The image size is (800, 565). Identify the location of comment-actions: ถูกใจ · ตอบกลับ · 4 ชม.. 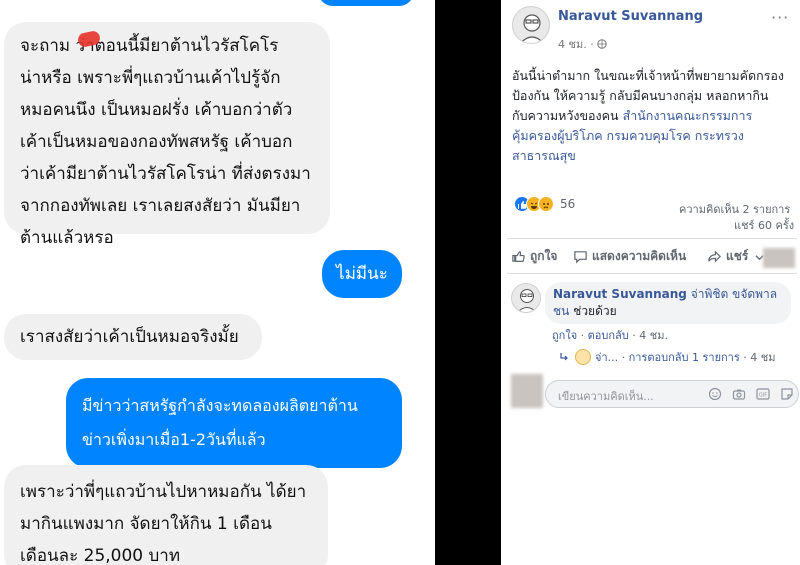
(610, 335).